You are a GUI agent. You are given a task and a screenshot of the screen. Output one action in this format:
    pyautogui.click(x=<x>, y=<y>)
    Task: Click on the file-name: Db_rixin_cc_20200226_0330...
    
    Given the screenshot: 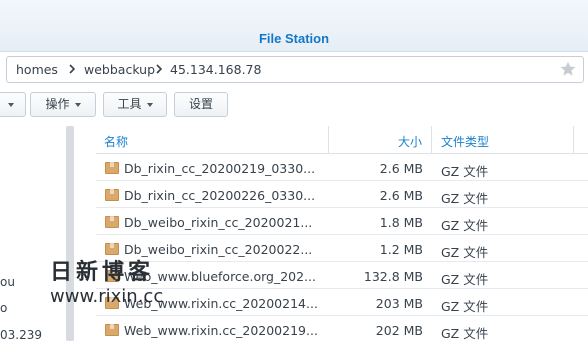 What is the action you would take?
    pyautogui.click(x=220, y=195)
    